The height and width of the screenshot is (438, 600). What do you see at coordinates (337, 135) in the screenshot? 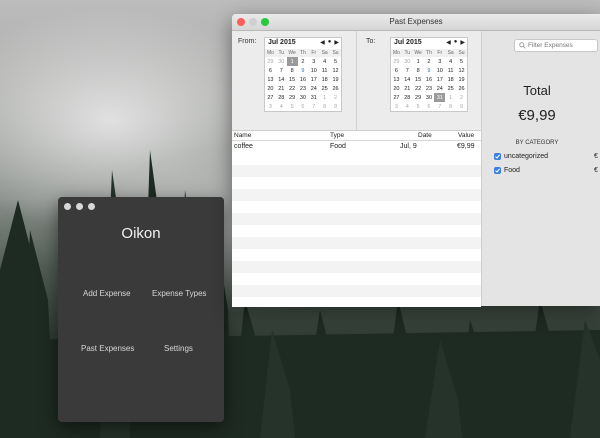
I see `column-header-type: Type` at bounding box center [337, 135].